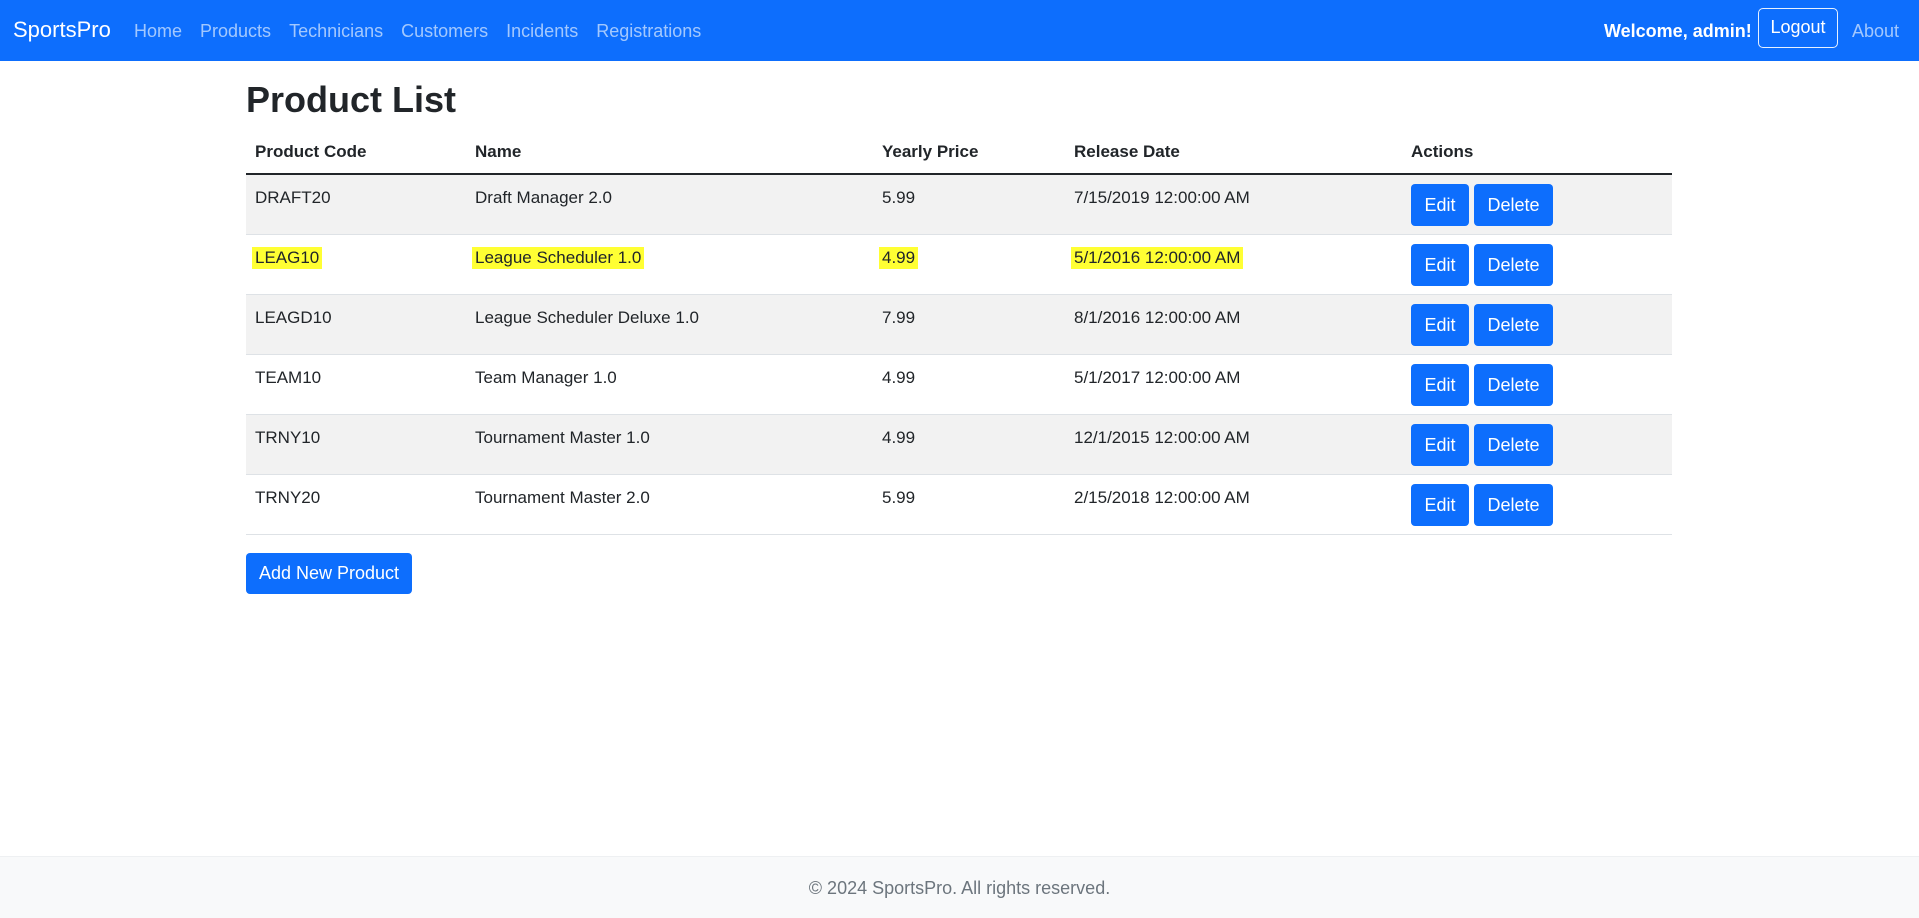 The image size is (1919, 918). Describe the element at coordinates (1537, 153) in the screenshot. I see `header-actions: Actions` at that location.